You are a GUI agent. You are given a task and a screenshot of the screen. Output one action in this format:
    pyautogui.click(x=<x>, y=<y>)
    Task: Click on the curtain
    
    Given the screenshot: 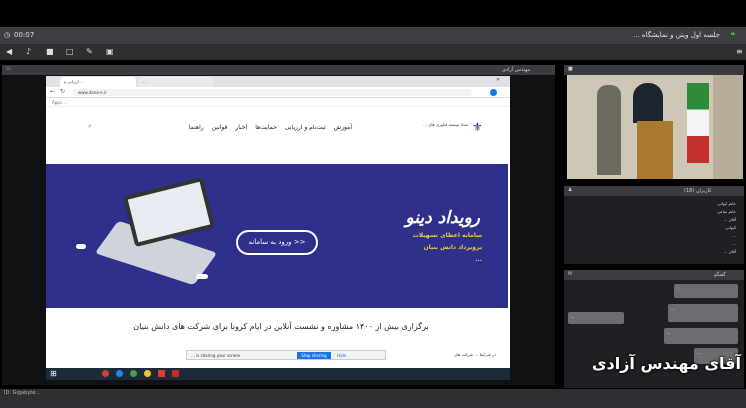 What is the action you would take?
    pyautogui.click(x=728, y=127)
    